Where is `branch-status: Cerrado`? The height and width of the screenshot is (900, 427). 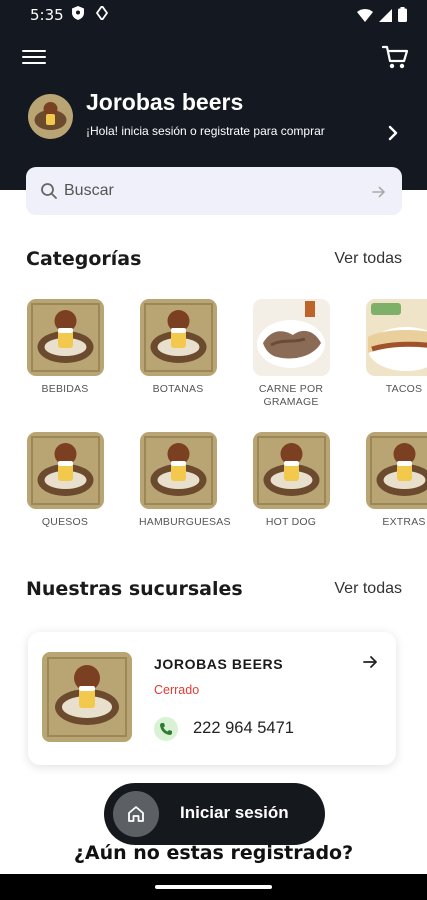
branch-status: Cerrado is located at coordinates (177, 690).